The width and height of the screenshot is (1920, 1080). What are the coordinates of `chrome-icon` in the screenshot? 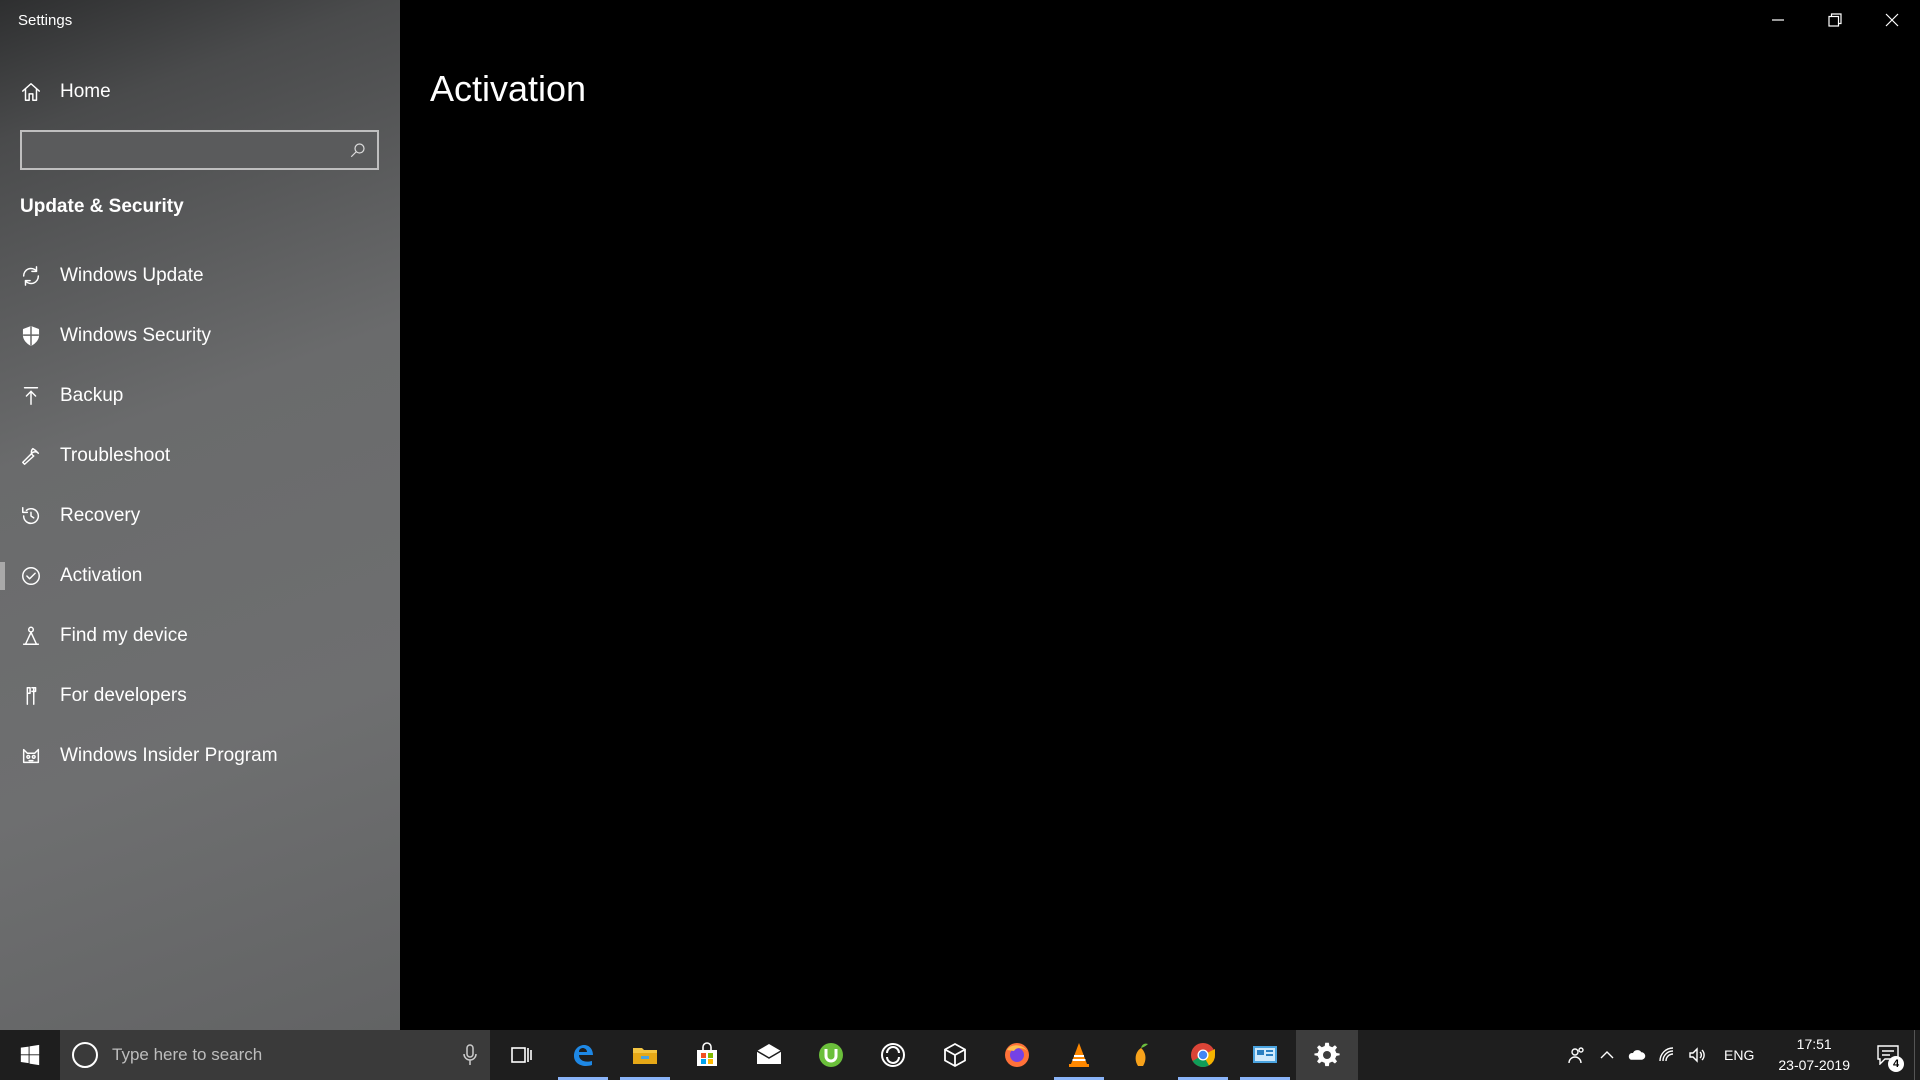 It's located at (1203, 1055).